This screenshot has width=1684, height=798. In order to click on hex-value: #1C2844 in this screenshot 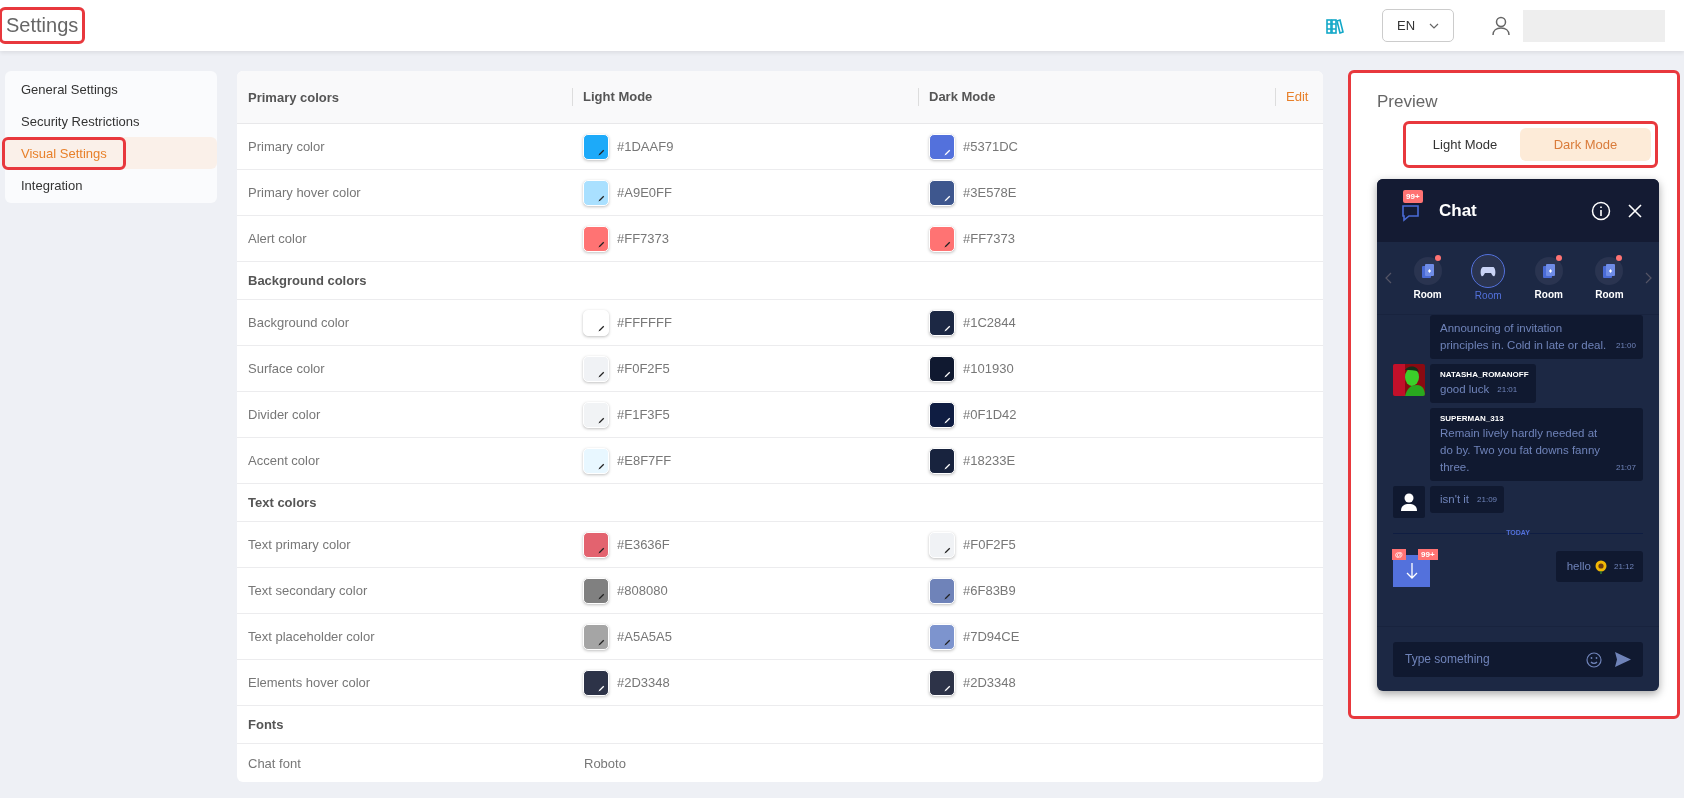, I will do `click(989, 322)`.